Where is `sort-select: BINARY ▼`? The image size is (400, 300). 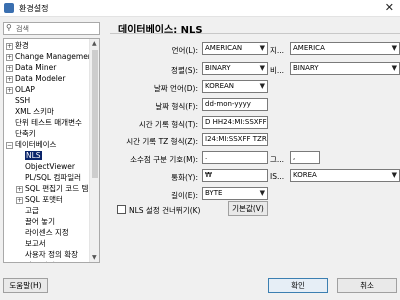 sort-select: BINARY ▼ is located at coordinates (235, 68).